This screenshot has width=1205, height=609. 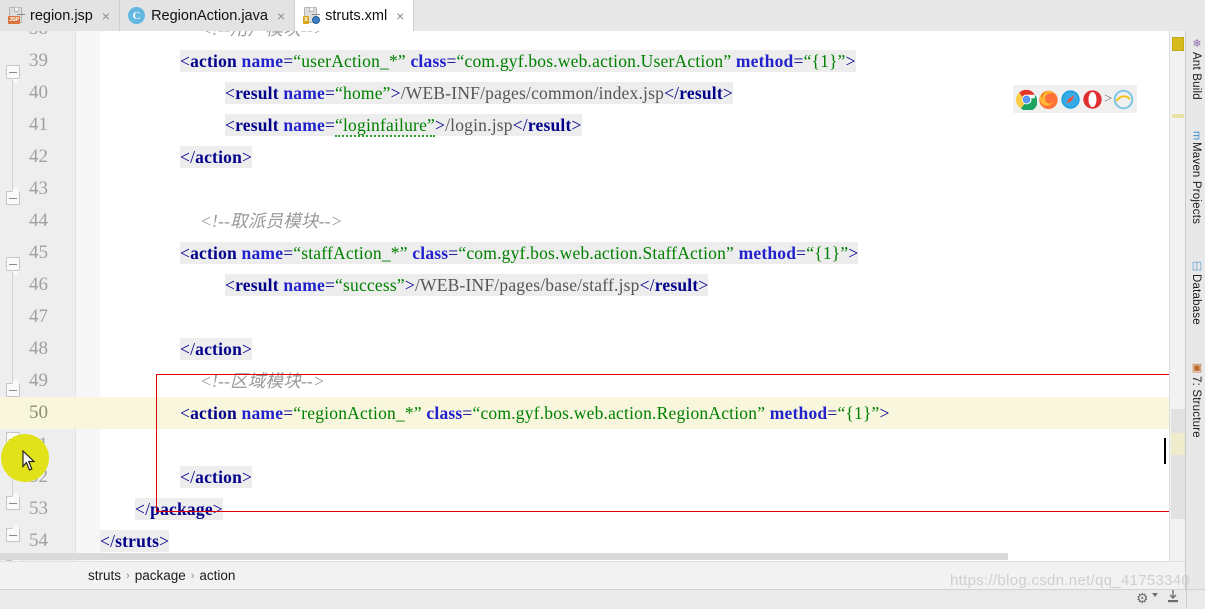 What do you see at coordinates (592, 509) in the screenshot?
I see `code-line: 53 </package>` at bounding box center [592, 509].